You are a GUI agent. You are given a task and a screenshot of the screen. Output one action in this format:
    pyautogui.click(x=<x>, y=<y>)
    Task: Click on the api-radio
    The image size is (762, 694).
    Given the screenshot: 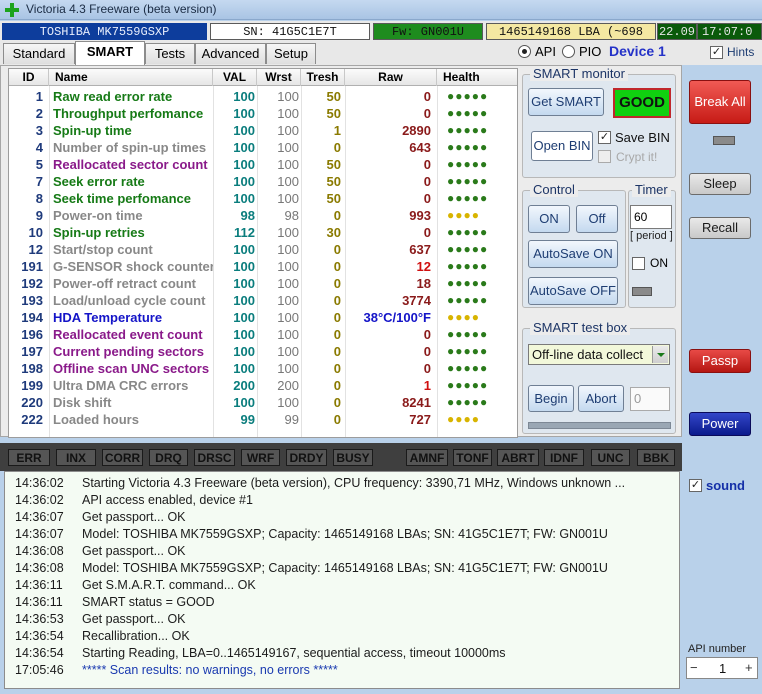 What is the action you would take?
    pyautogui.click(x=524, y=51)
    